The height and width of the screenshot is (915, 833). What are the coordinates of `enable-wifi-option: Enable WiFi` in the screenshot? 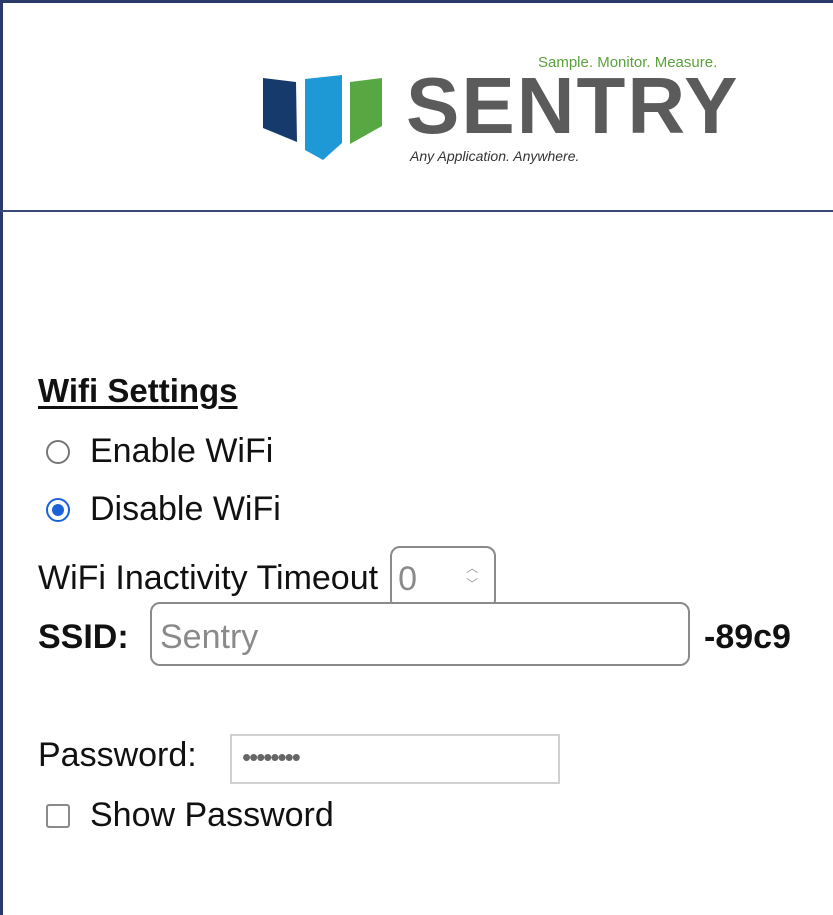 It's located at (159, 451).